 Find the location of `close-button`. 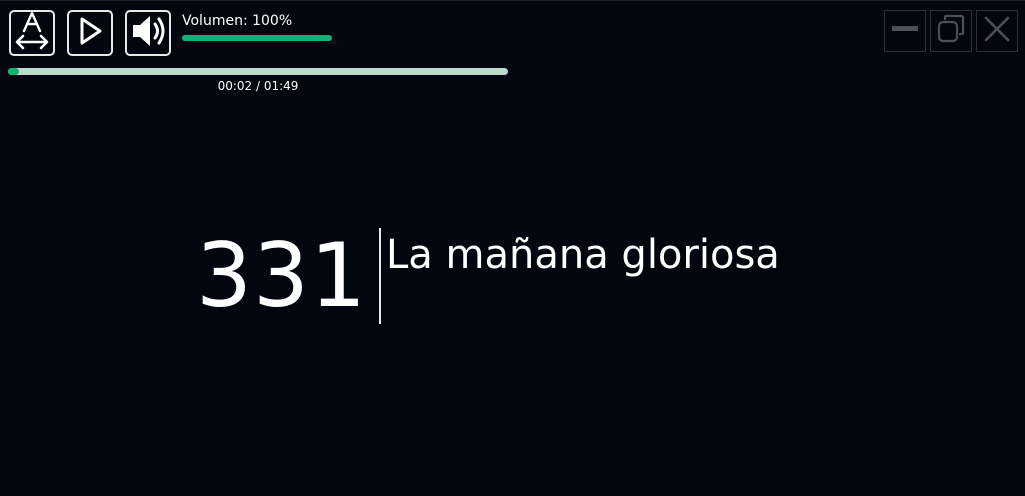

close-button is located at coordinates (997, 31).